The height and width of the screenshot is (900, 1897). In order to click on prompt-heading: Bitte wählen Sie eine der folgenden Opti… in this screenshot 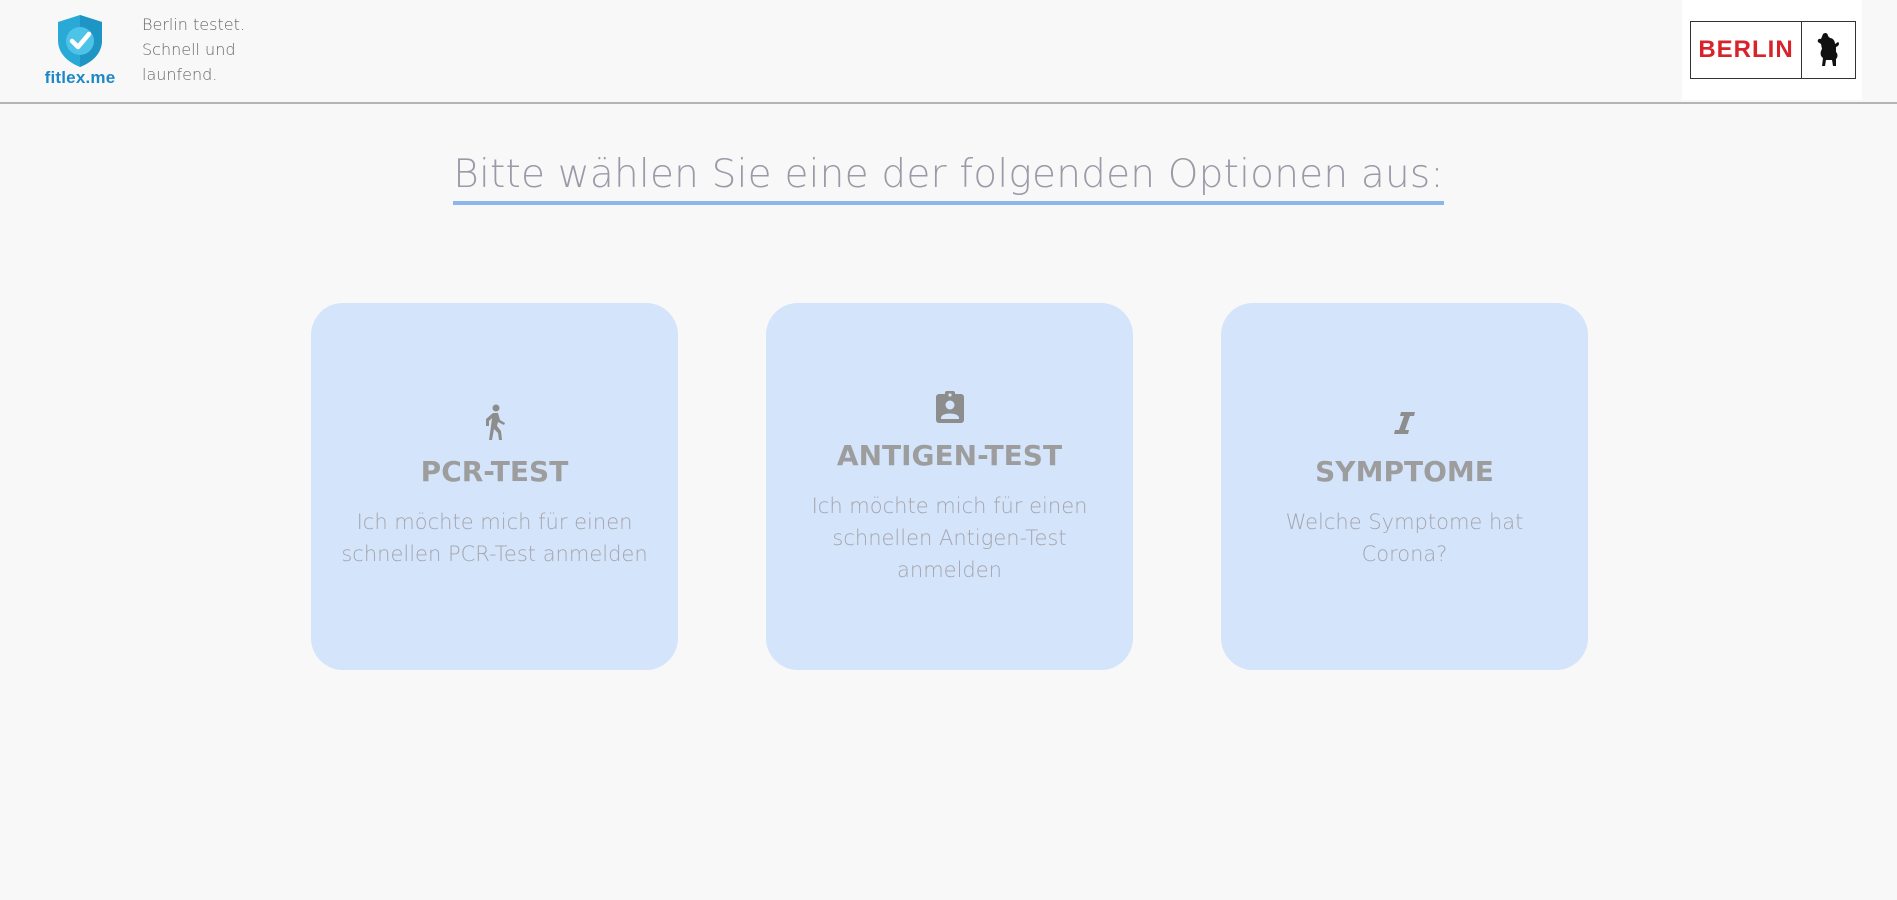, I will do `click(948, 178)`.